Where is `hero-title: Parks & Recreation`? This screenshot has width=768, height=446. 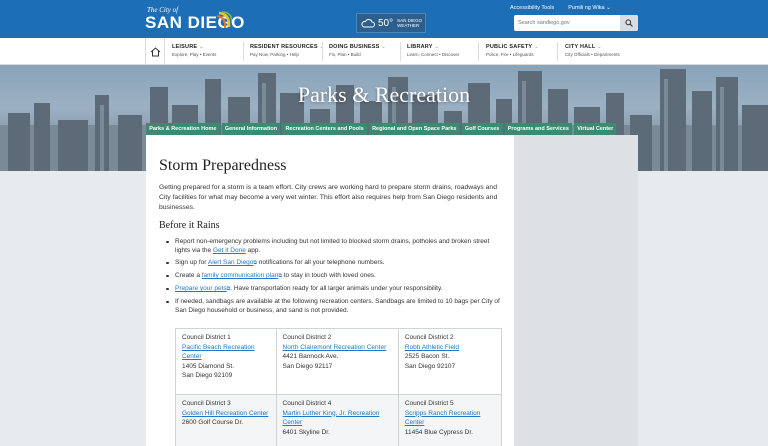
hero-title: Parks & Recreation is located at coordinates (384, 94).